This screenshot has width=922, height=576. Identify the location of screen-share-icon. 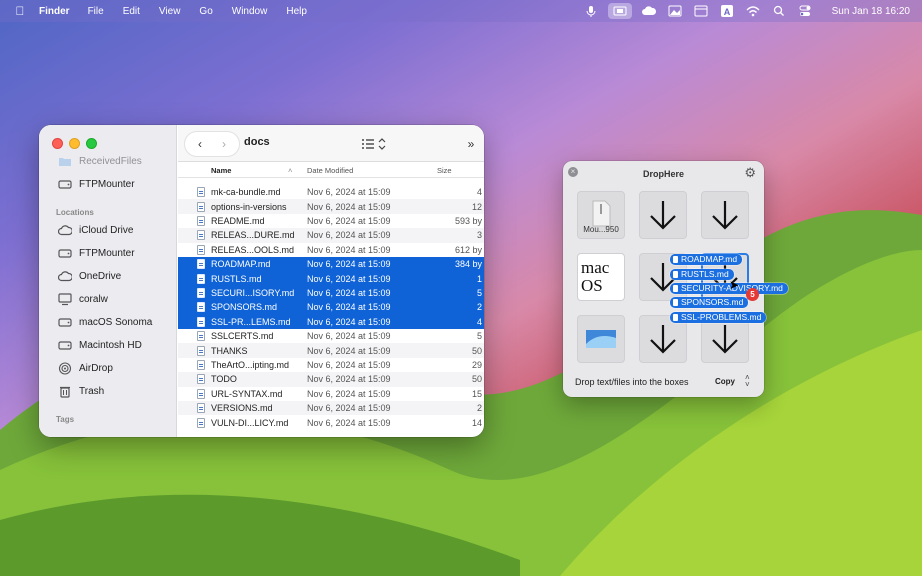
(619, 11).